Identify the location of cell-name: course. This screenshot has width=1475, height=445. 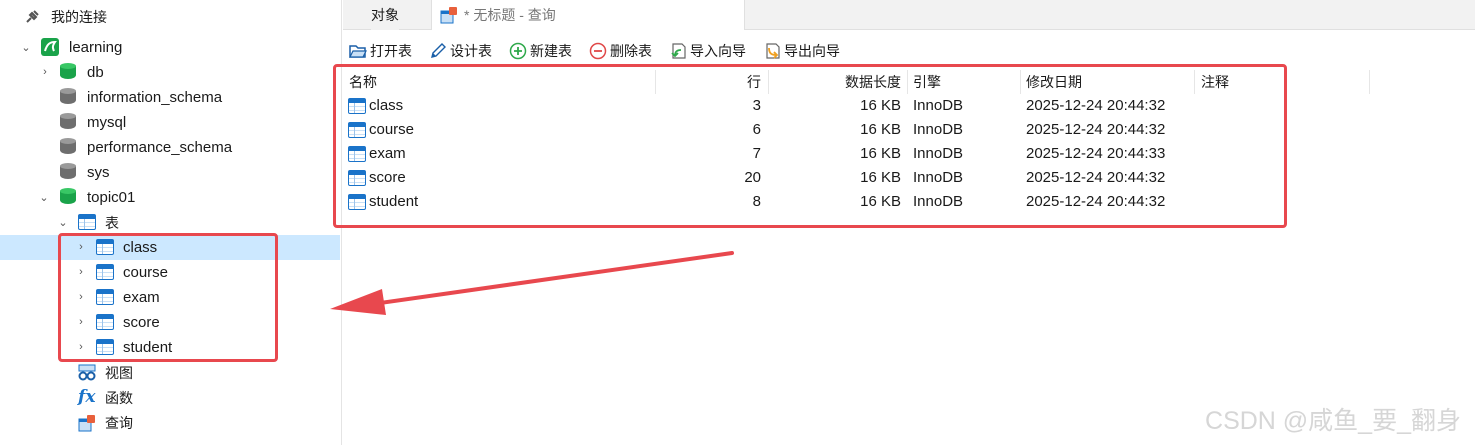
(391, 130).